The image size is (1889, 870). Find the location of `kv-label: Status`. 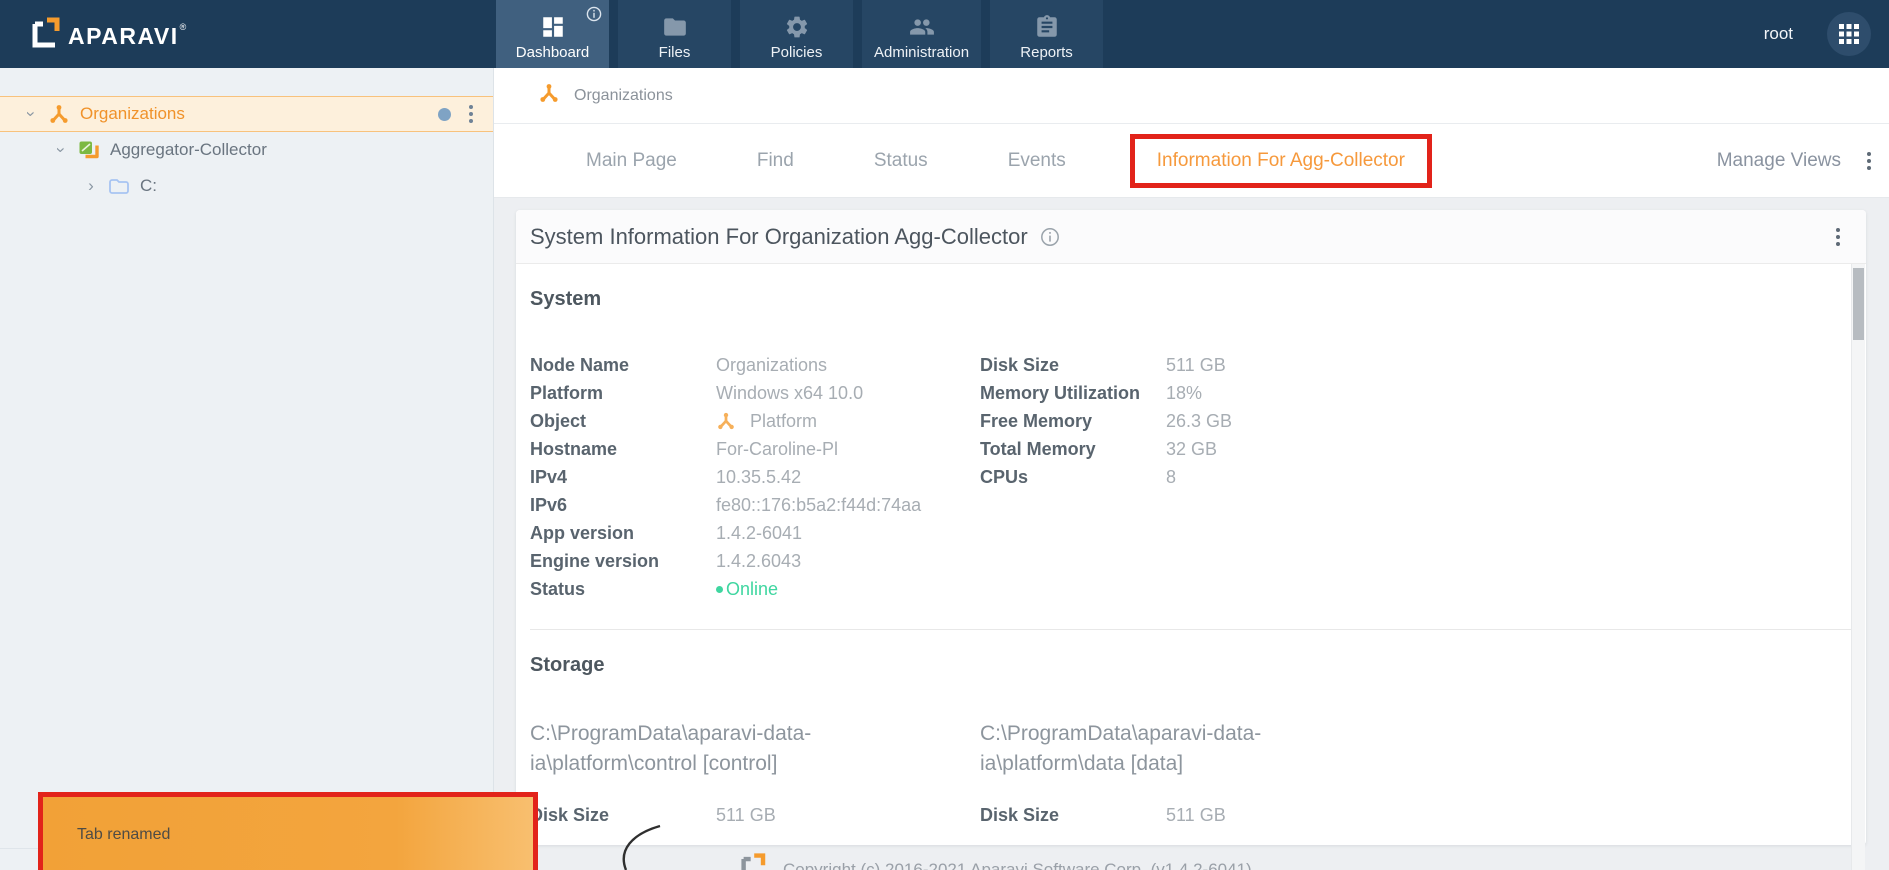

kv-label: Status is located at coordinates (558, 589).